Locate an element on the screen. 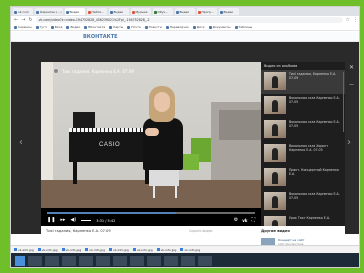 Image resolution: width=364 pixels, height=273 pixels. vk-logo: ВКОНТАКТЕ is located at coordinates (100, 37).